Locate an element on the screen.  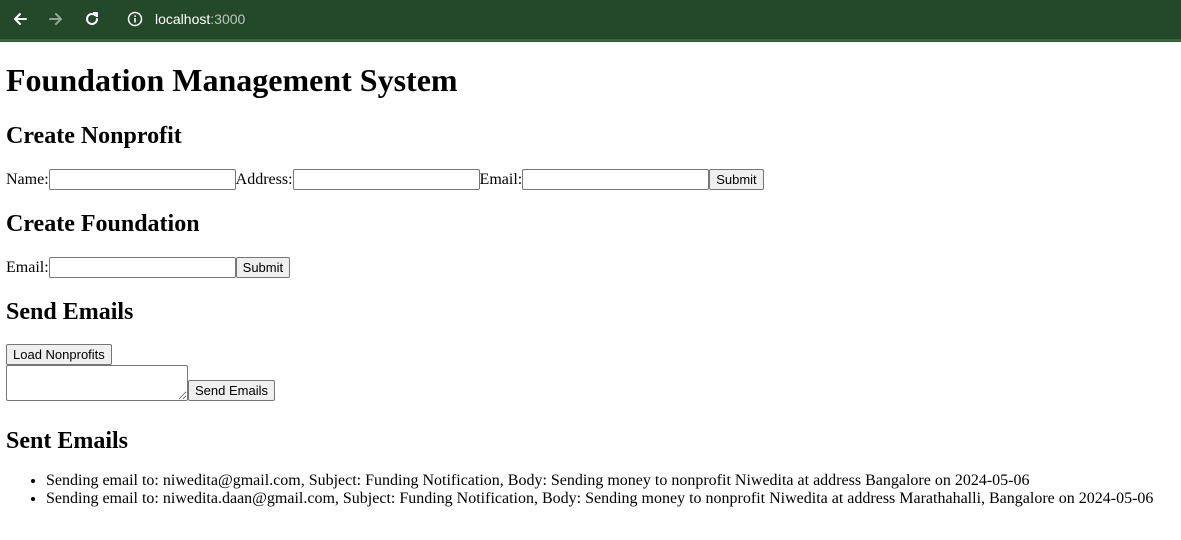
sent-emails-heading: Sent Emails is located at coordinates (67, 441).